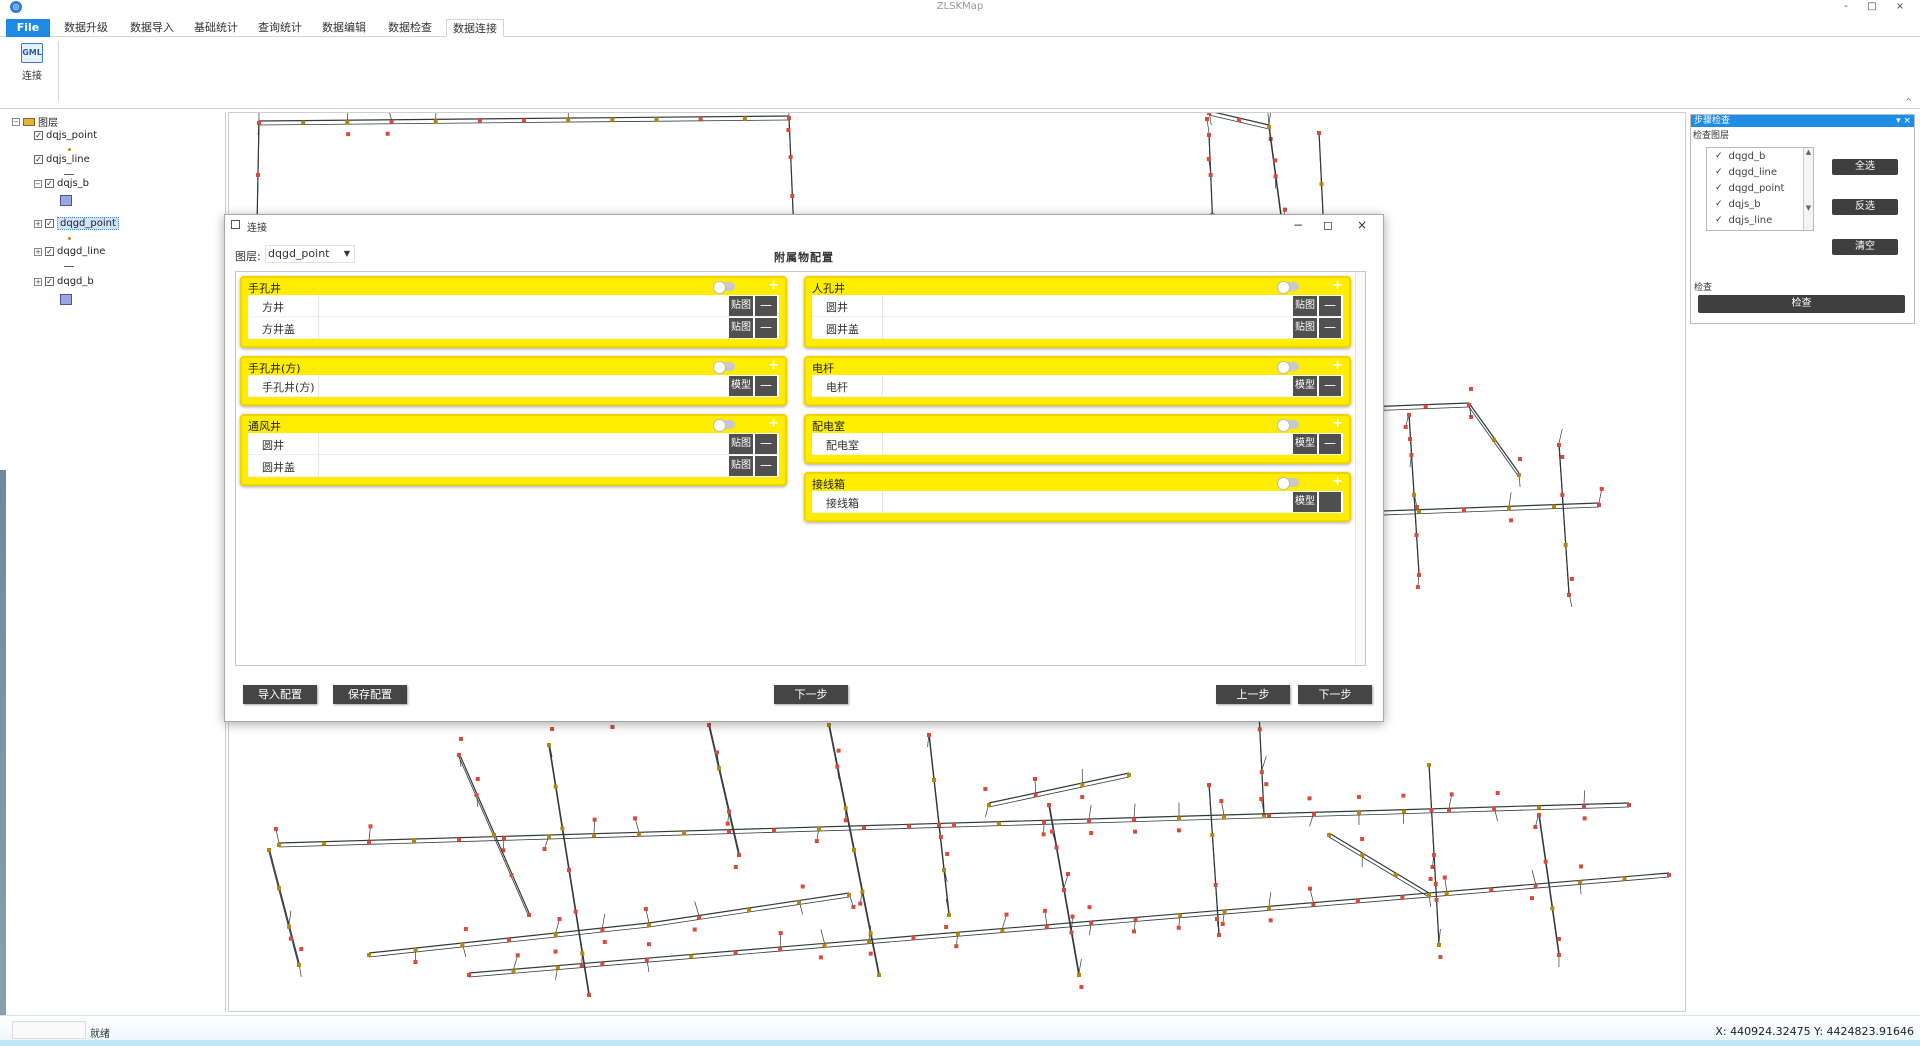 Image resolution: width=1920 pixels, height=1046 pixels. What do you see at coordinates (557, 926) in the screenshot?
I see `map-pipe-line` at bounding box center [557, 926].